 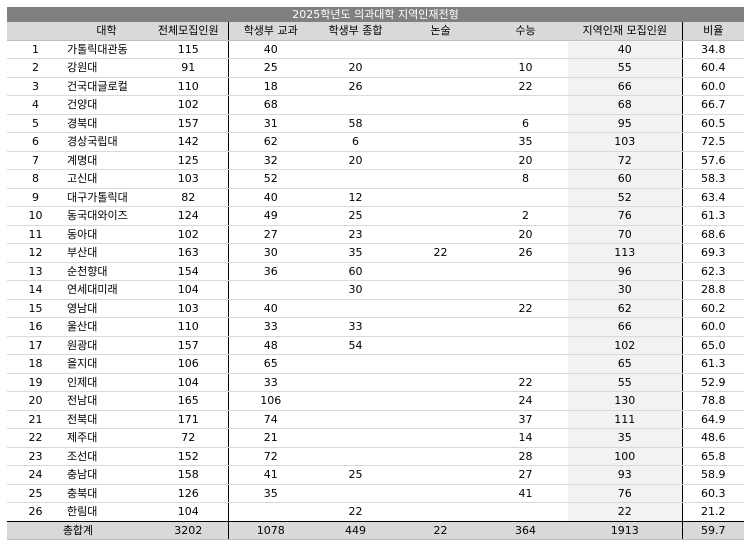 I want to click on cell-regional-quota: 102, so click(x=625, y=345).